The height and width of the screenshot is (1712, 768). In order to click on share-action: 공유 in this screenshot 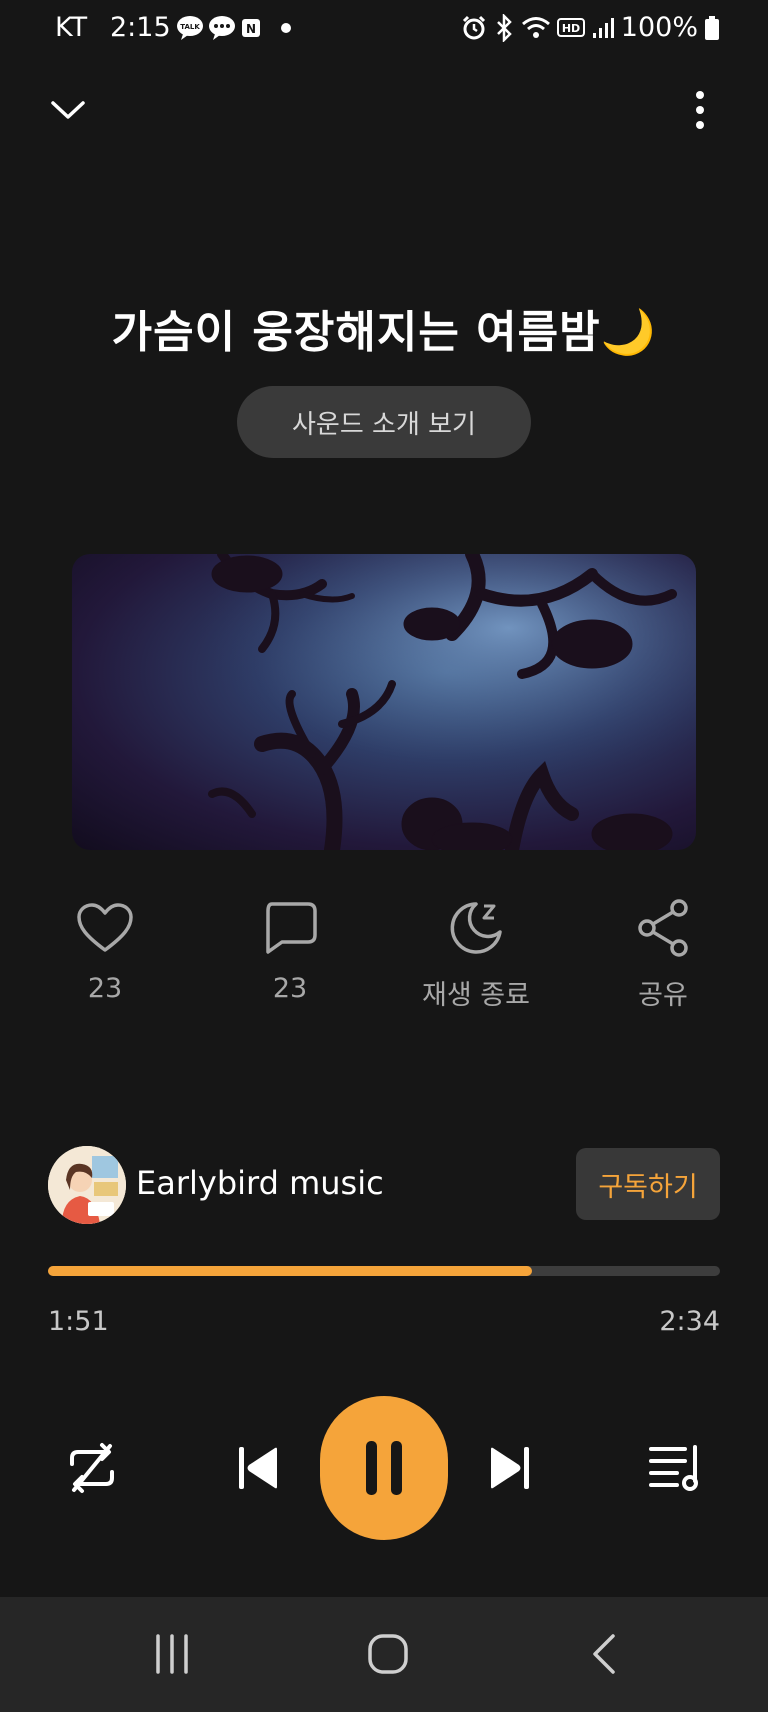, I will do `click(663, 952)`.